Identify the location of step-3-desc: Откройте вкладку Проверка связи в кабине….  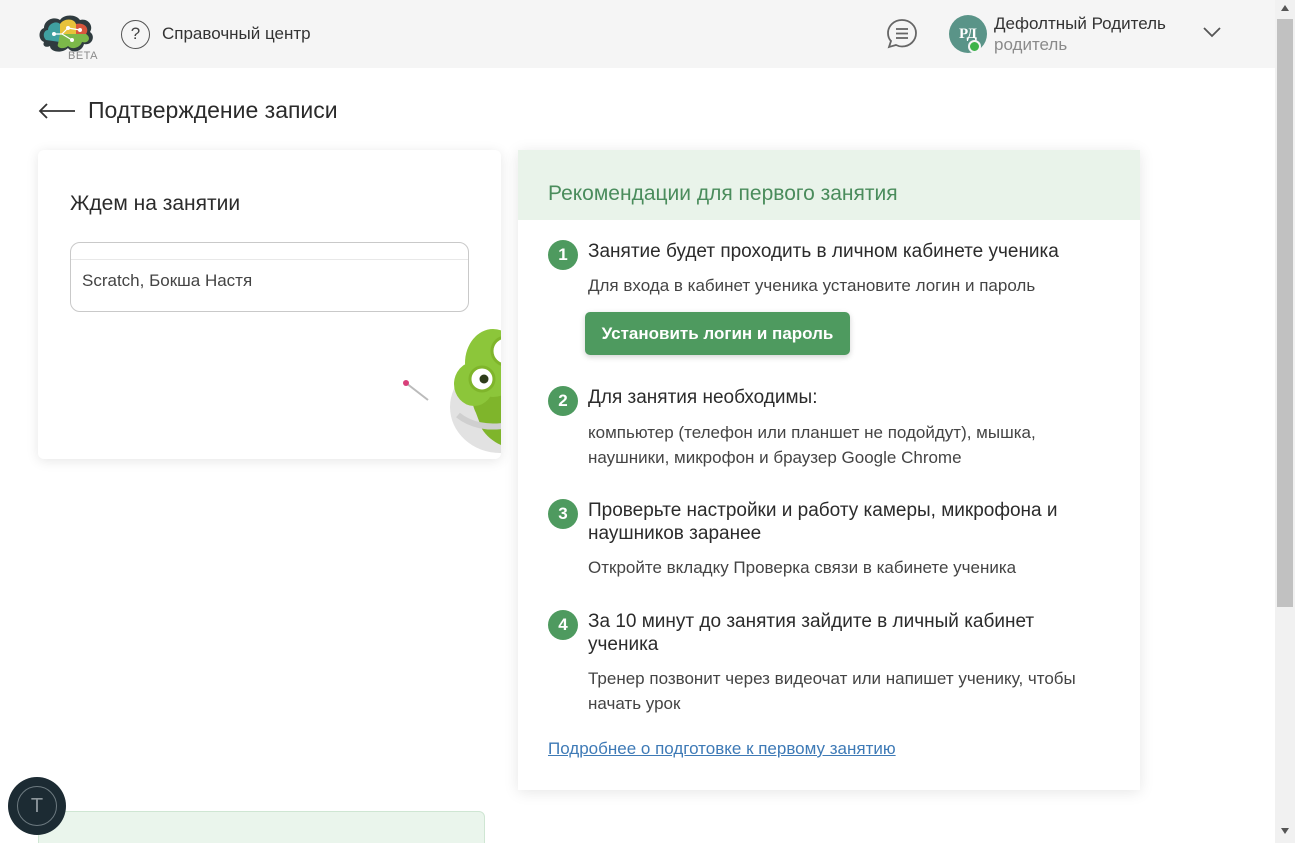
(802, 567).